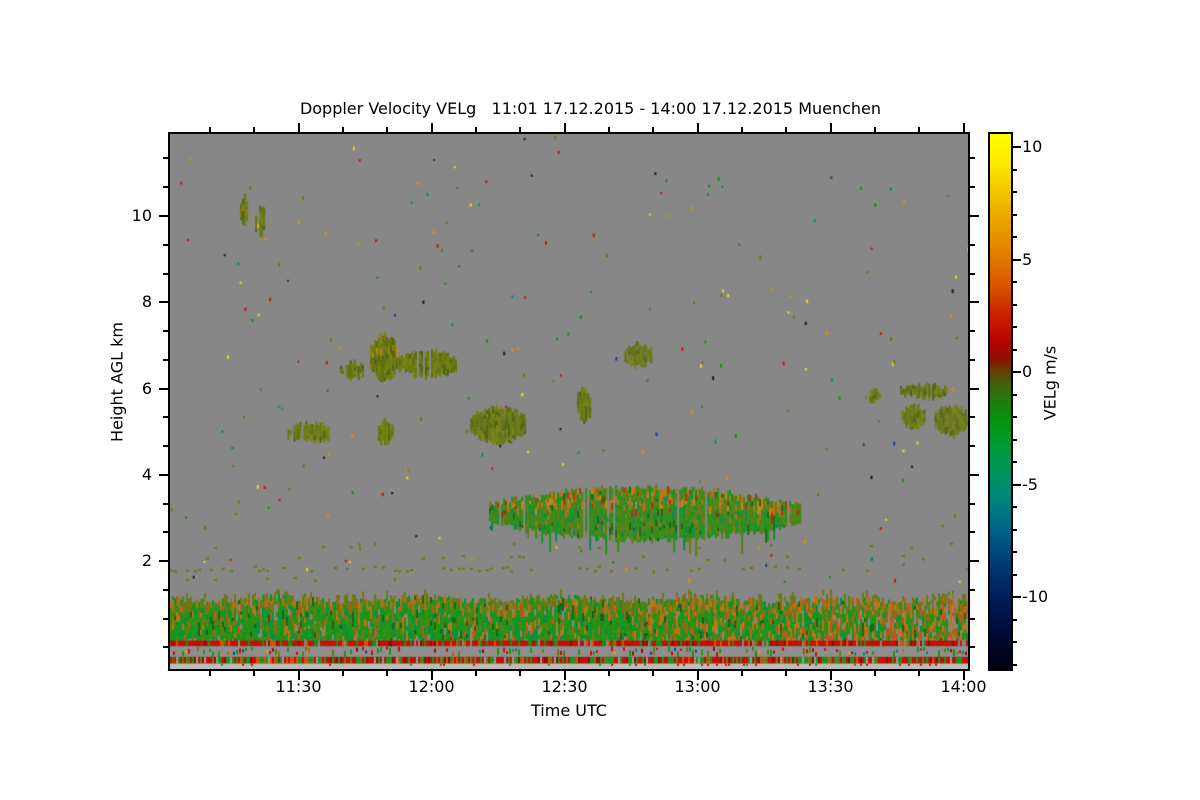 The height and width of the screenshot is (800, 1200). I want to click on x-tick-label: 11:30, so click(298, 686).